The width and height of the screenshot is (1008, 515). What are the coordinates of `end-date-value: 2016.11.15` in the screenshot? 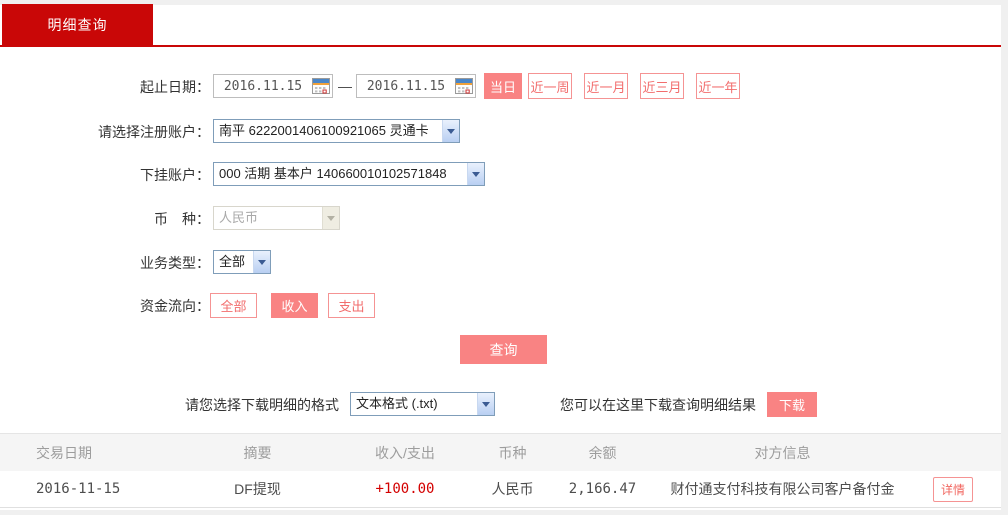 It's located at (406, 86).